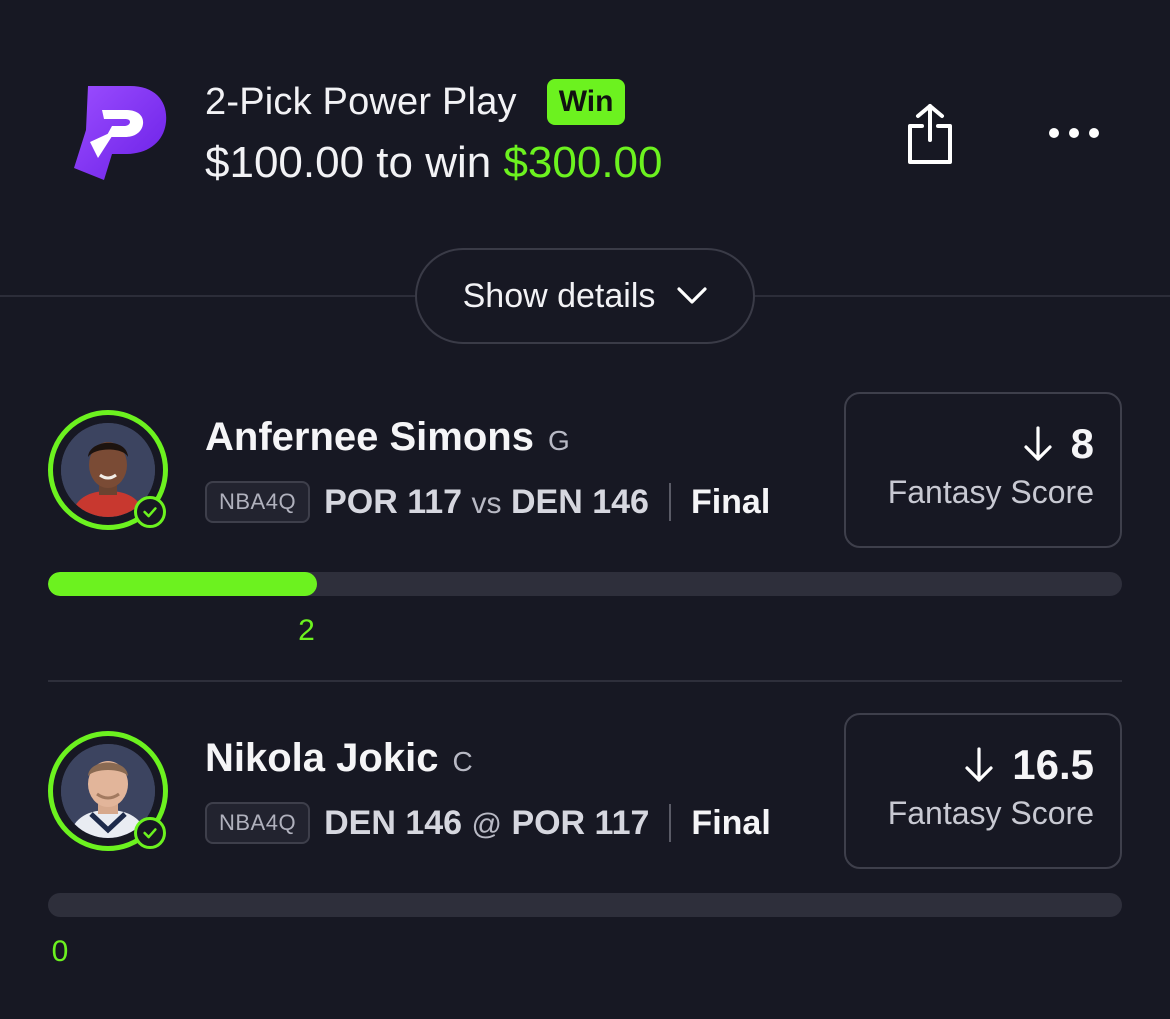  I want to click on progress-fill, so click(182, 584).